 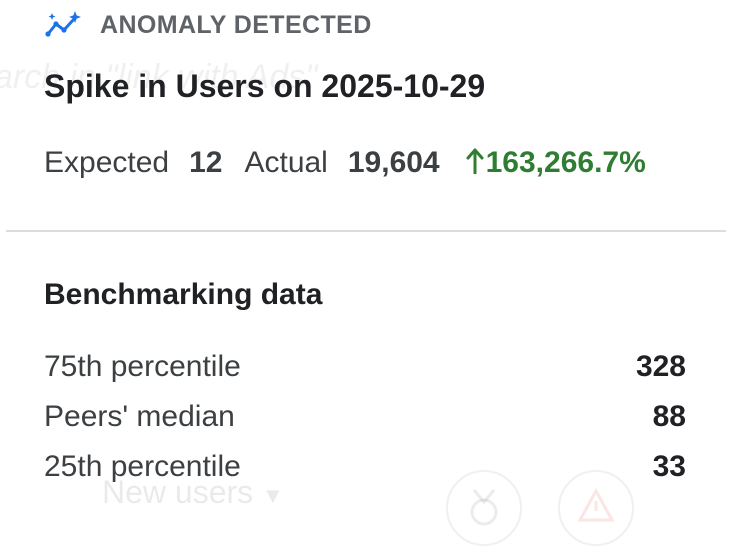 I want to click on benchmark-value: 328, so click(x=660, y=366).